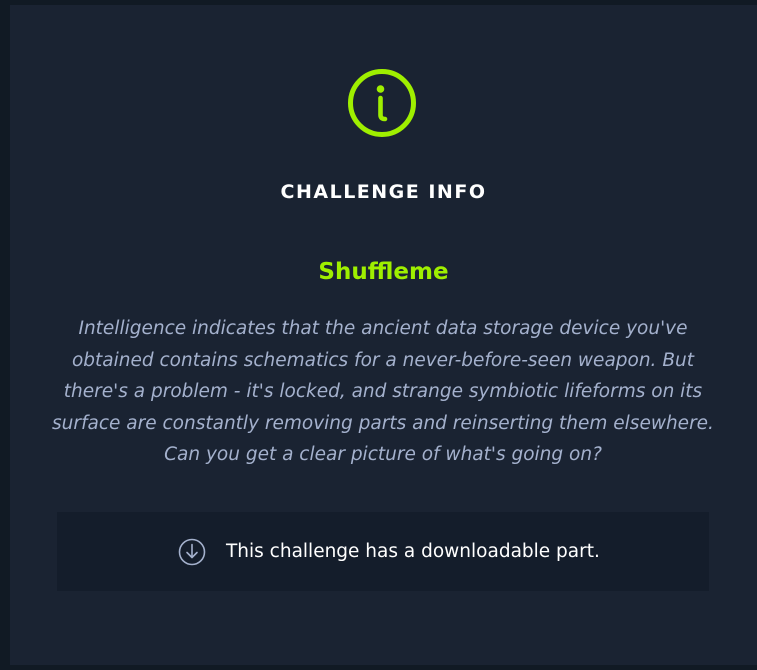  What do you see at coordinates (382, 103) in the screenshot?
I see `info-circle-icon` at bounding box center [382, 103].